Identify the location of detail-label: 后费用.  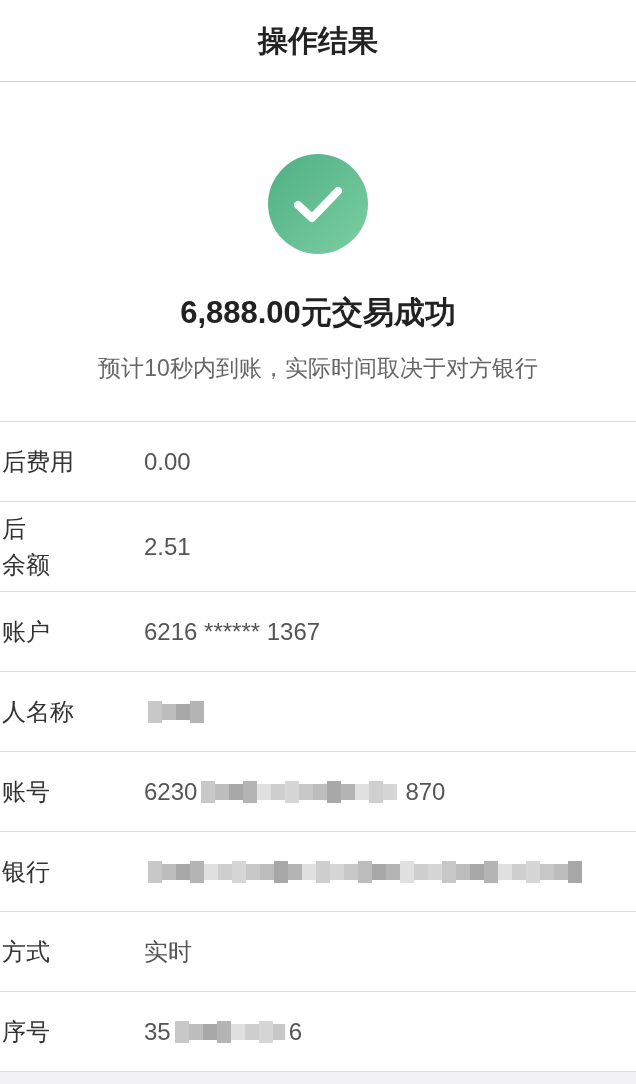
(38, 461).